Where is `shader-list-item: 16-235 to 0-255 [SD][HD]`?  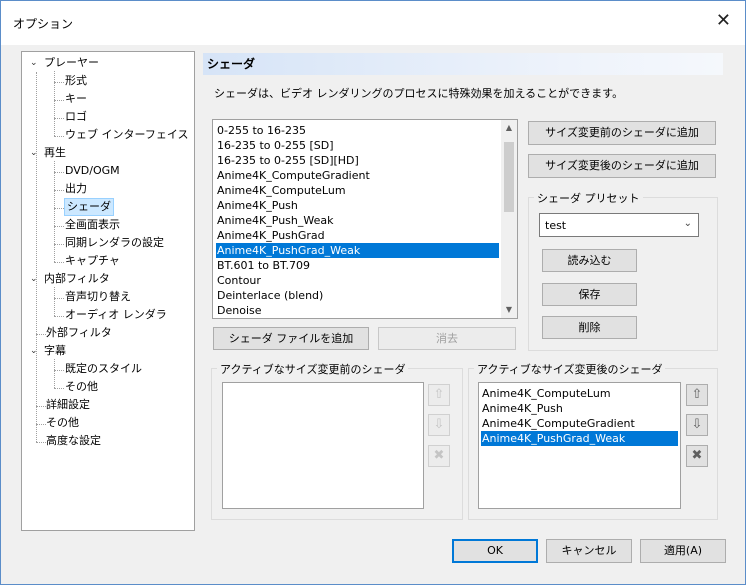 shader-list-item: 16-235 to 0-255 [SD][HD] is located at coordinates (357, 160).